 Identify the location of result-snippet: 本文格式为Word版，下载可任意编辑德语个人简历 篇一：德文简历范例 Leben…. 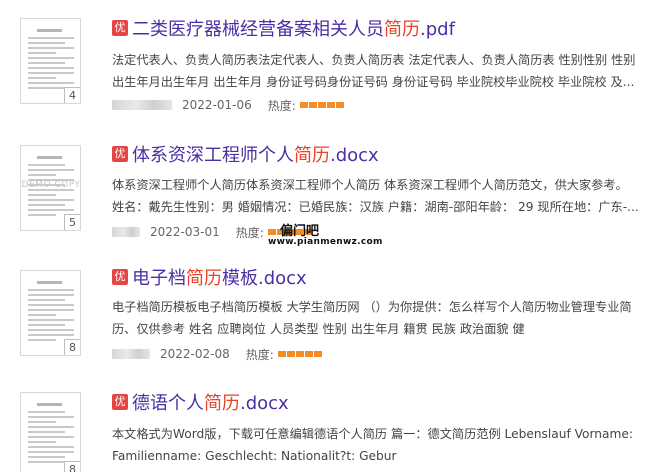
(372, 445).